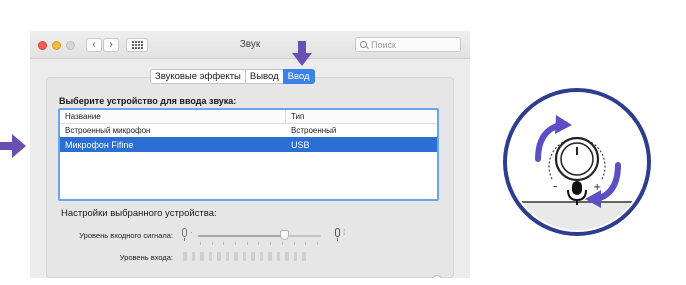 This screenshot has width=686, height=285. Describe the element at coordinates (248, 130) in the screenshot. I see `table-row: Встроенный микрофон Встроенный` at that location.